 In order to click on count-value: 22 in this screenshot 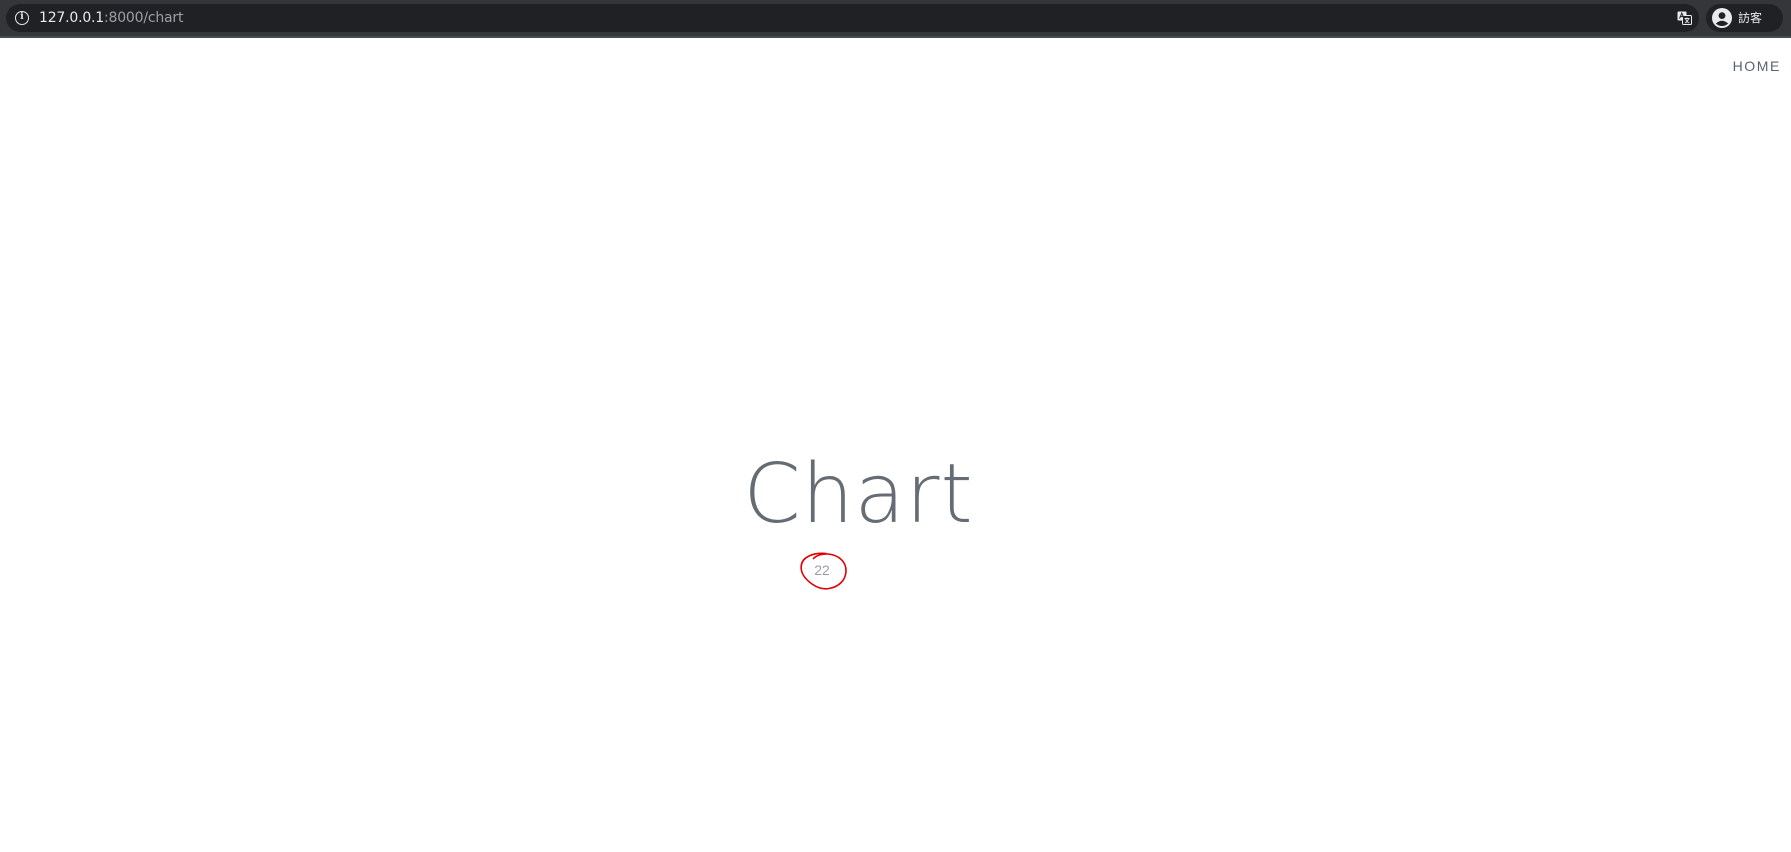, I will do `click(822, 570)`.